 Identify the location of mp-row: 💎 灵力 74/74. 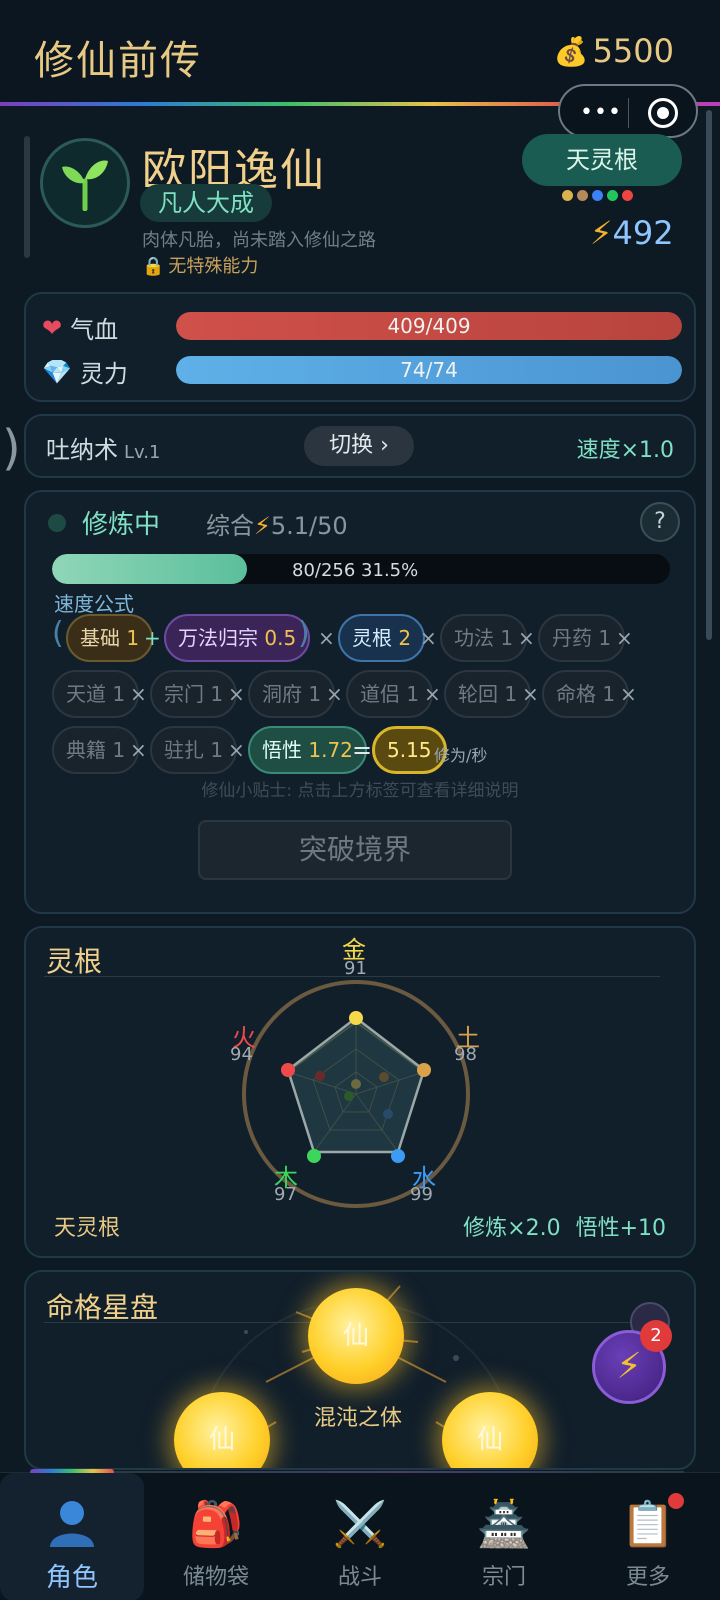
(362, 371).